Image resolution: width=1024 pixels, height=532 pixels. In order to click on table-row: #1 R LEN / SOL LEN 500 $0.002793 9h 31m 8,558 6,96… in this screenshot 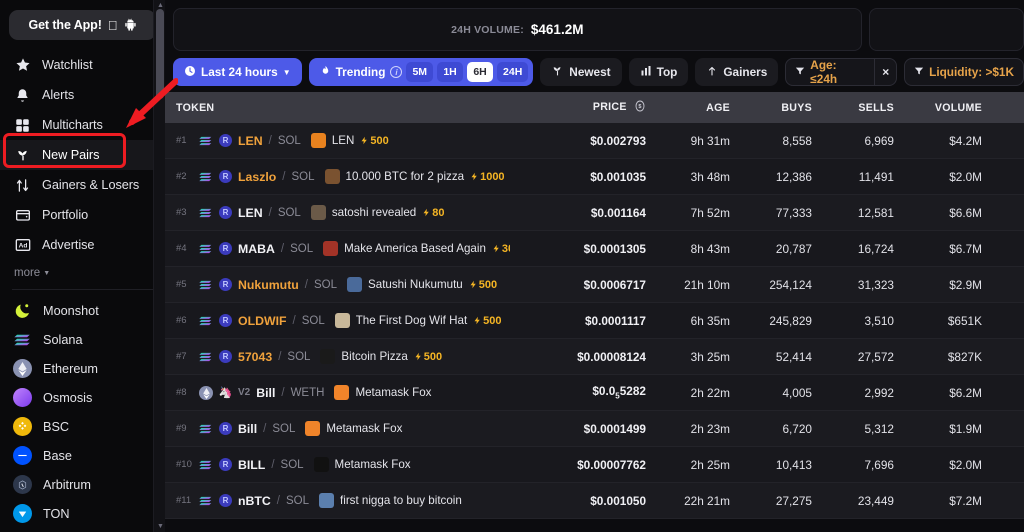, I will do `click(594, 141)`.